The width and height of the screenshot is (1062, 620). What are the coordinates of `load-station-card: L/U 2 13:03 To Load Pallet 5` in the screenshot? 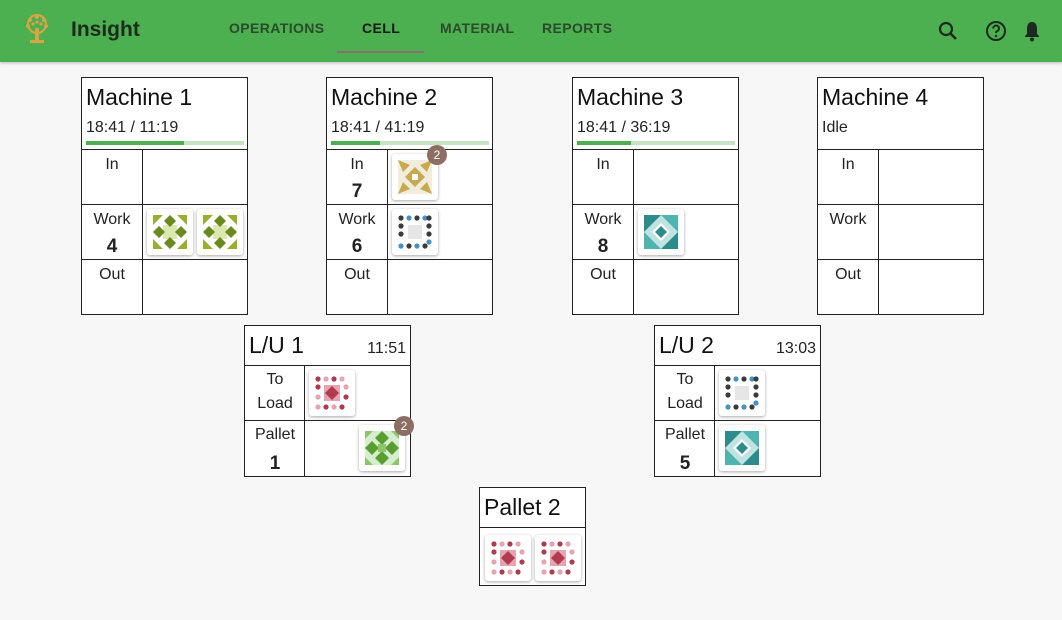 It's located at (737, 401).